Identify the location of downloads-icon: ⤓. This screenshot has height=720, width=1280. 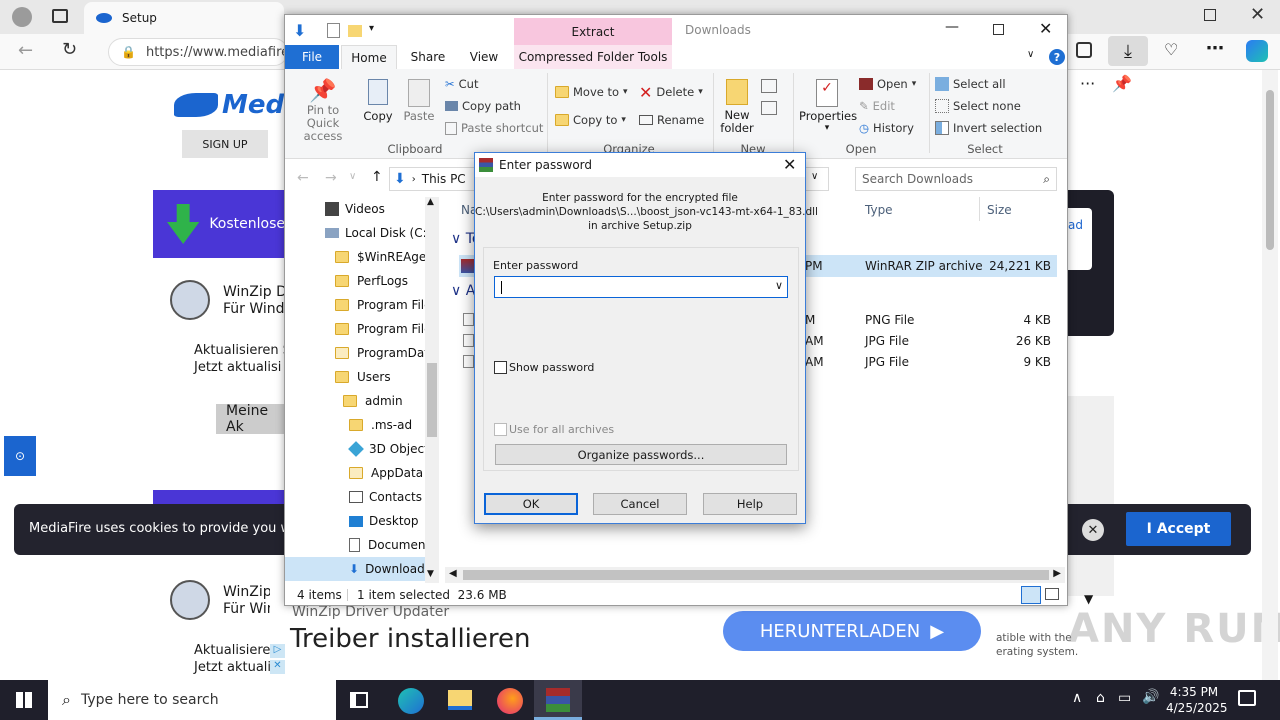
(1128, 51).